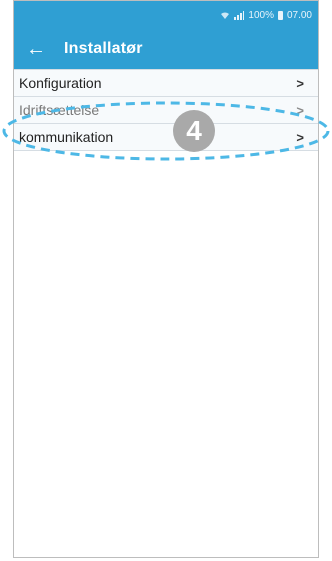 This screenshot has height=561, width=332. Describe the element at coordinates (194, 131) in the screenshot. I see `step-badge: 4` at that location.